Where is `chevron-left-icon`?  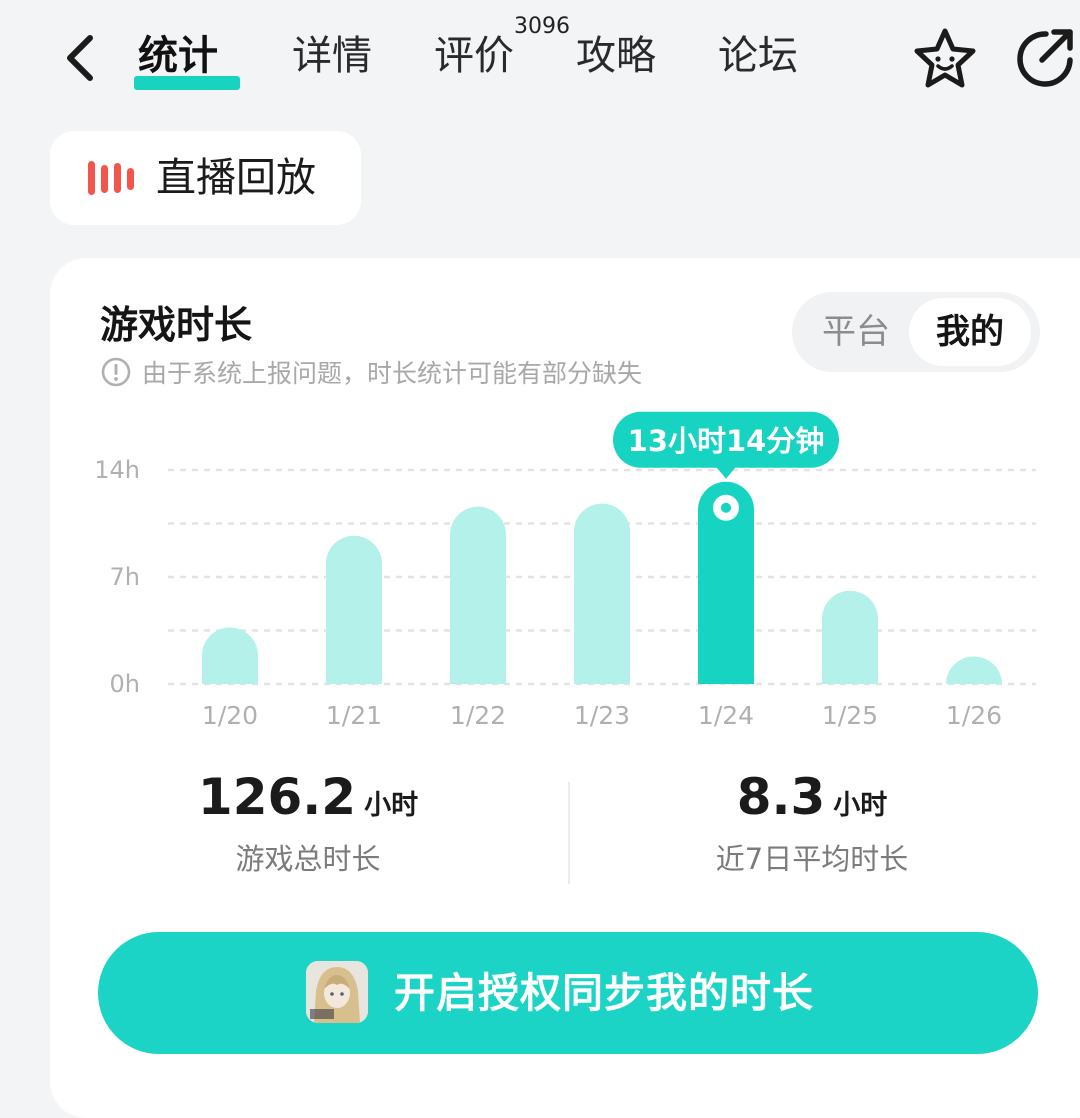
chevron-left-icon is located at coordinates (80, 58).